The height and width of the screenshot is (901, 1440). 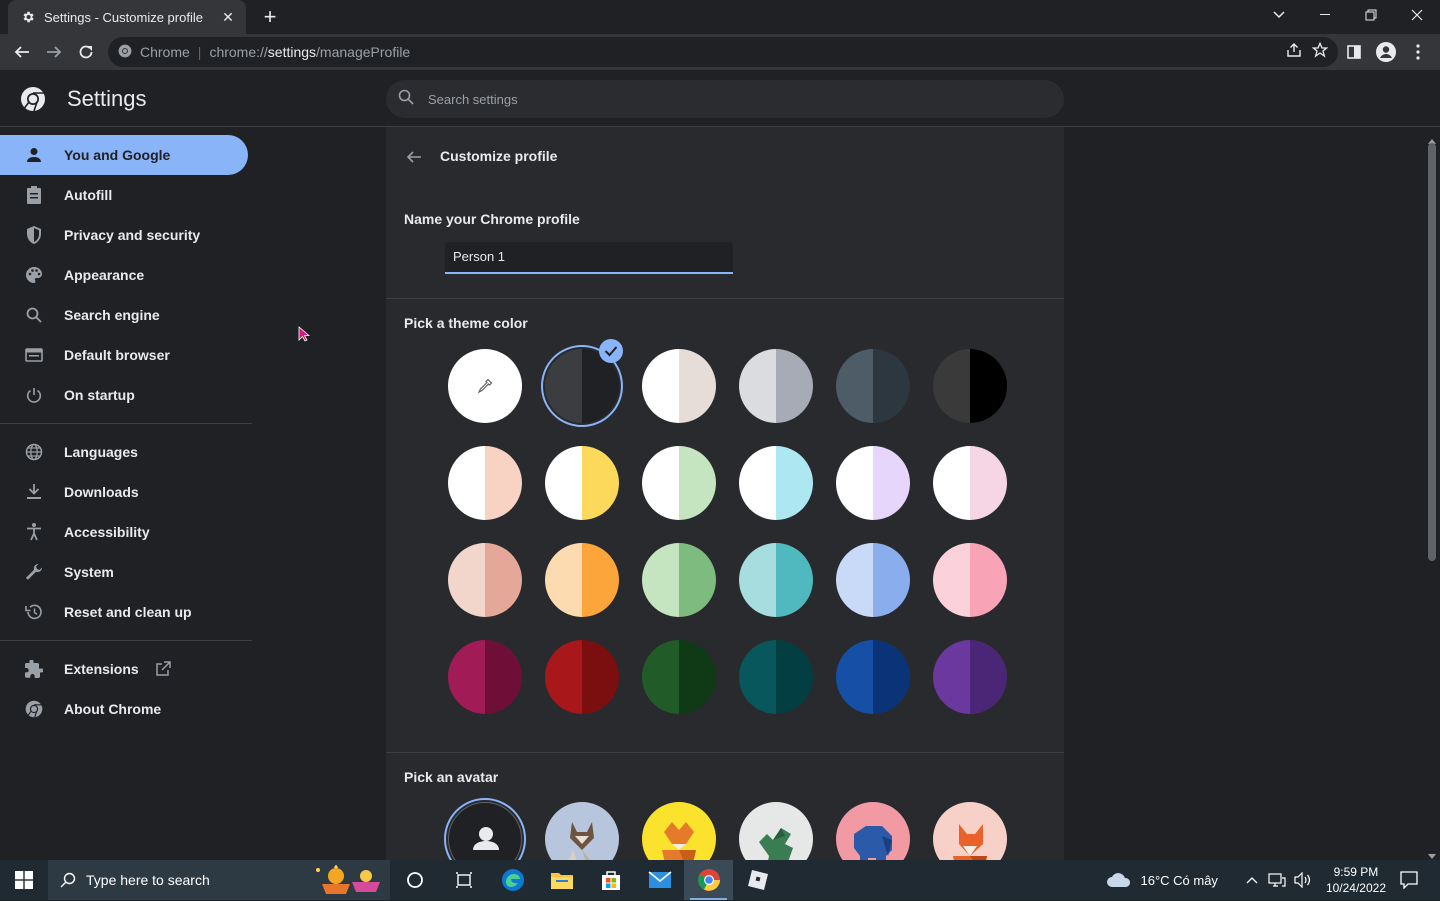 What do you see at coordinates (270, 16) in the screenshot?
I see `new-tab-button: +` at bounding box center [270, 16].